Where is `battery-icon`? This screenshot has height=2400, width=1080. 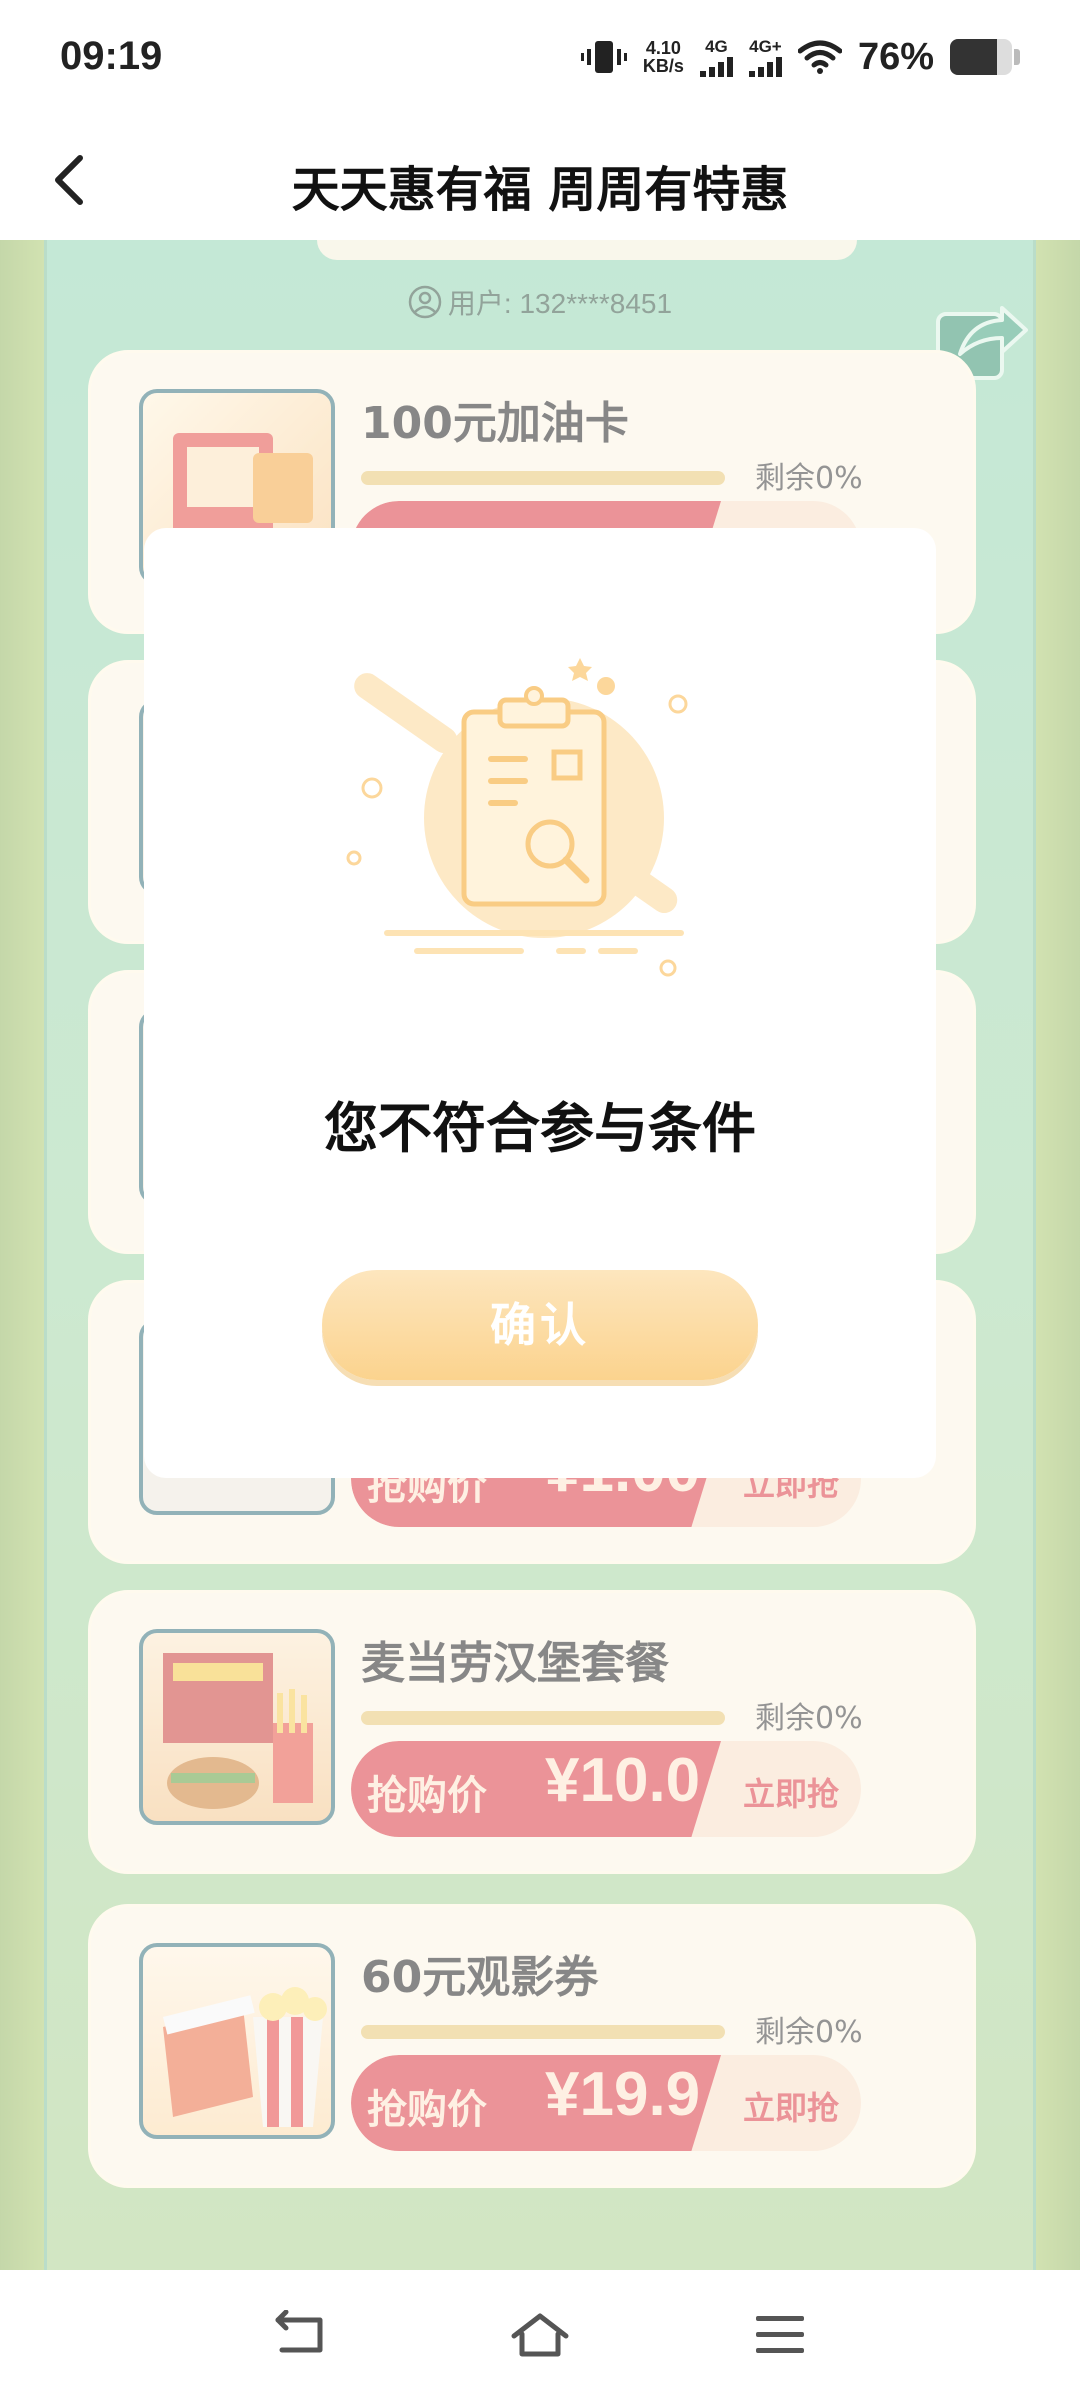
battery-icon is located at coordinates (981, 57).